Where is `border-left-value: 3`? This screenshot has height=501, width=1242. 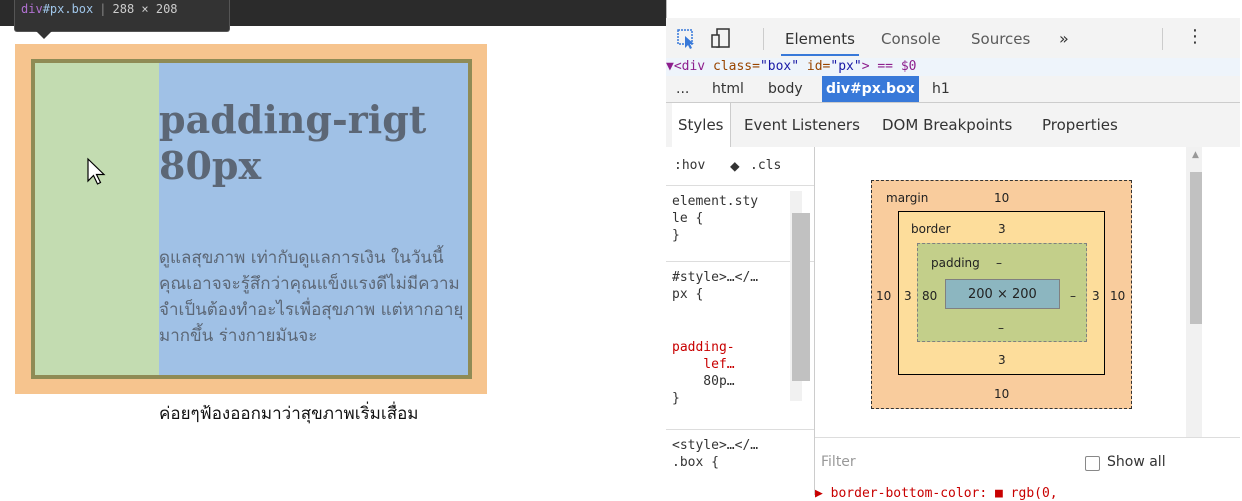 border-left-value: 3 is located at coordinates (908, 296).